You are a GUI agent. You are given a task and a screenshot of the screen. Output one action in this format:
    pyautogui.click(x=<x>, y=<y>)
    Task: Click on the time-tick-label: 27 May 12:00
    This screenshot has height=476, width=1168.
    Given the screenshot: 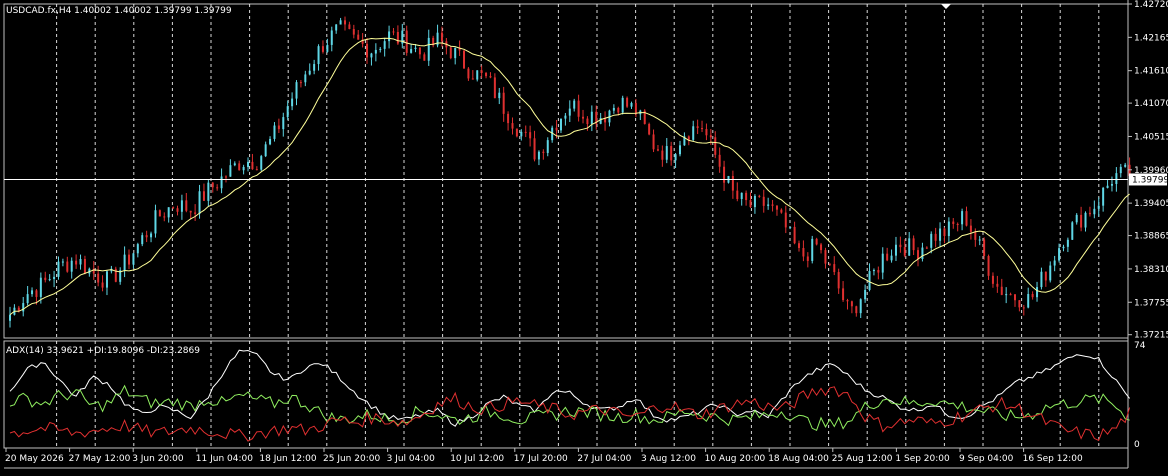 What is the action you would take?
    pyautogui.click(x=100, y=459)
    